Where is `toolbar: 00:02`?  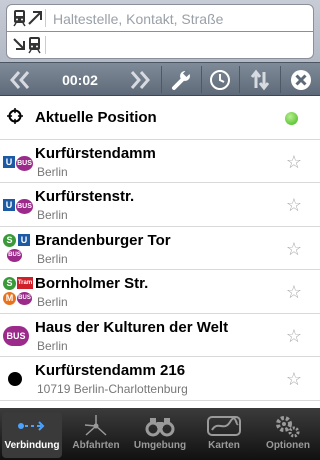 toolbar: 00:02 is located at coordinates (160, 79).